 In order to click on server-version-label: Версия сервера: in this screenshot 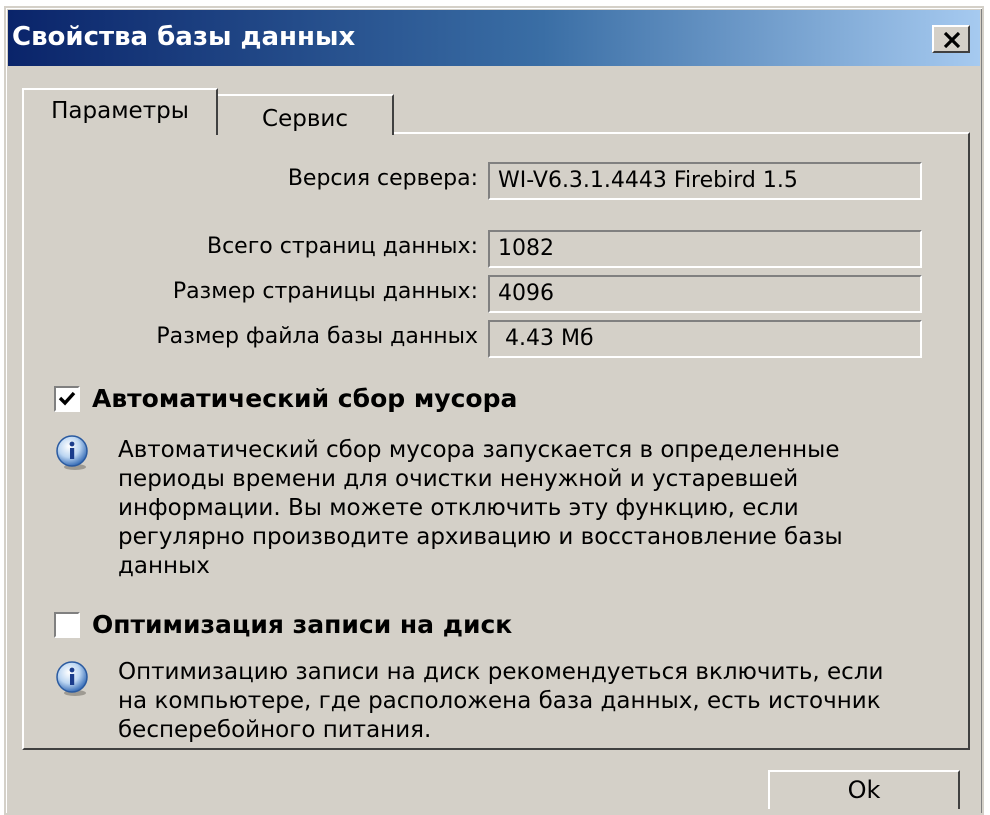, I will do `click(382, 178)`.